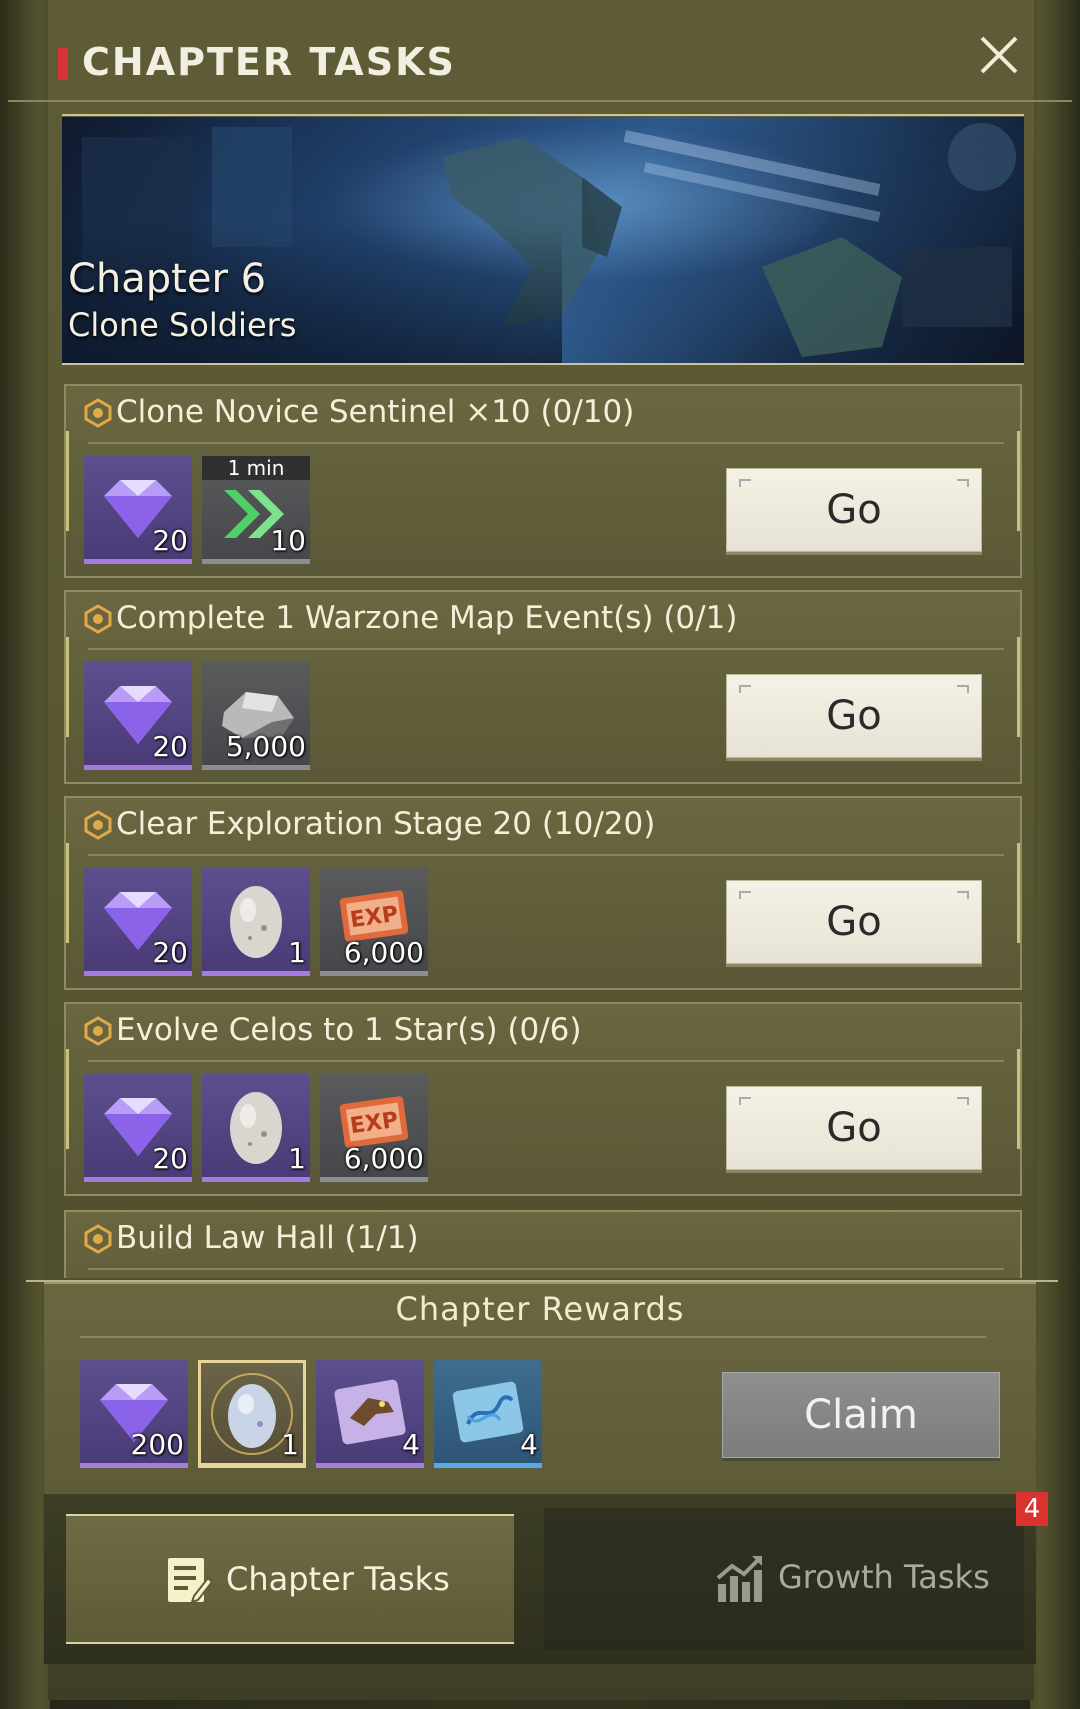 This screenshot has height=1709, width=1080. What do you see at coordinates (1032, 1509) in the screenshot?
I see `notification-badge: 4` at bounding box center [1032, 1509].